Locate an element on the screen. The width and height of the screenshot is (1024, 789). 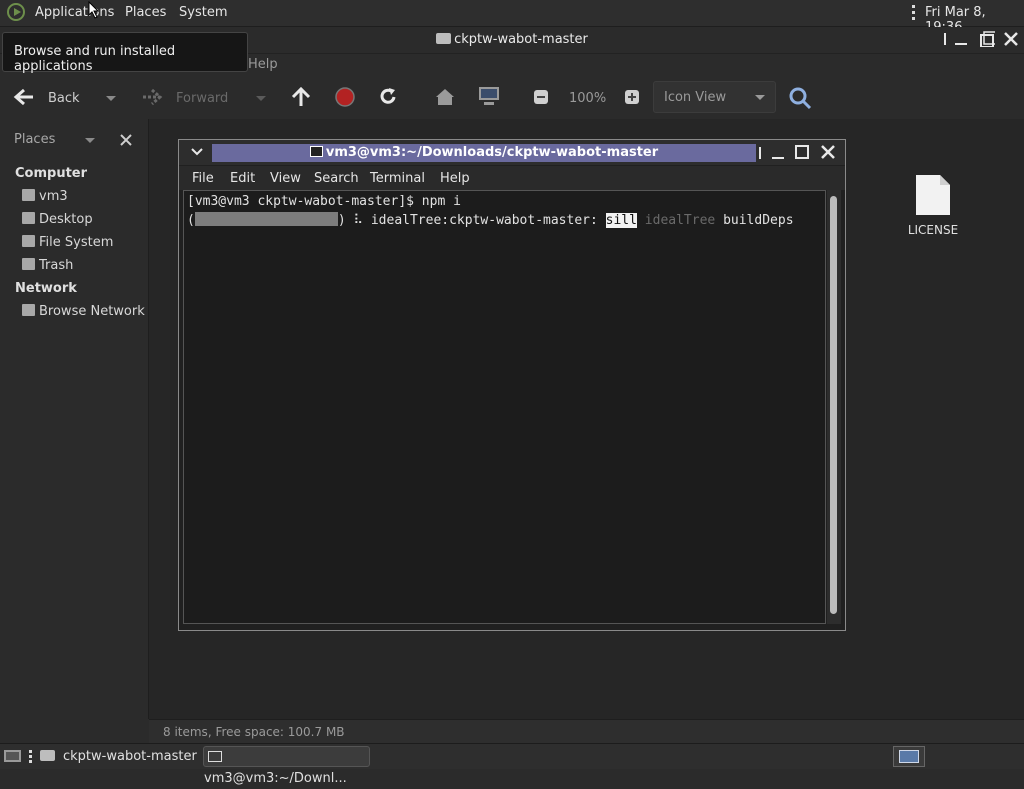
terminal-menu-terminal: Terminal is located at coordinates (397, 178).